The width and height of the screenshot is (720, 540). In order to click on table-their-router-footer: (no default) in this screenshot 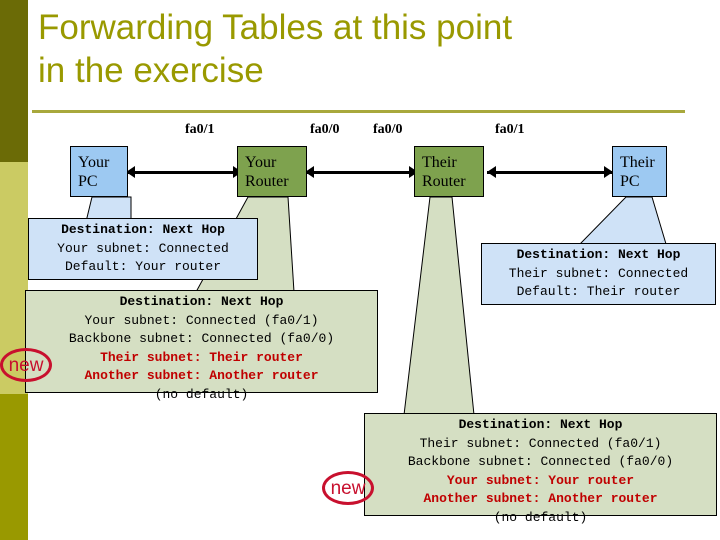, I will do `click(540, 517)`.